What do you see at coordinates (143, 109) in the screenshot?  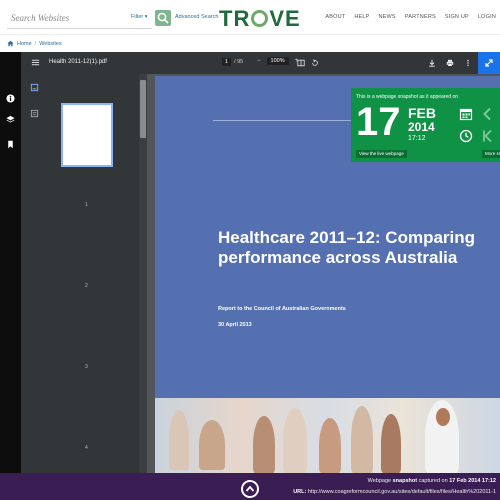 I see `scrollbar-thumb` at bounding box center [143, 109].